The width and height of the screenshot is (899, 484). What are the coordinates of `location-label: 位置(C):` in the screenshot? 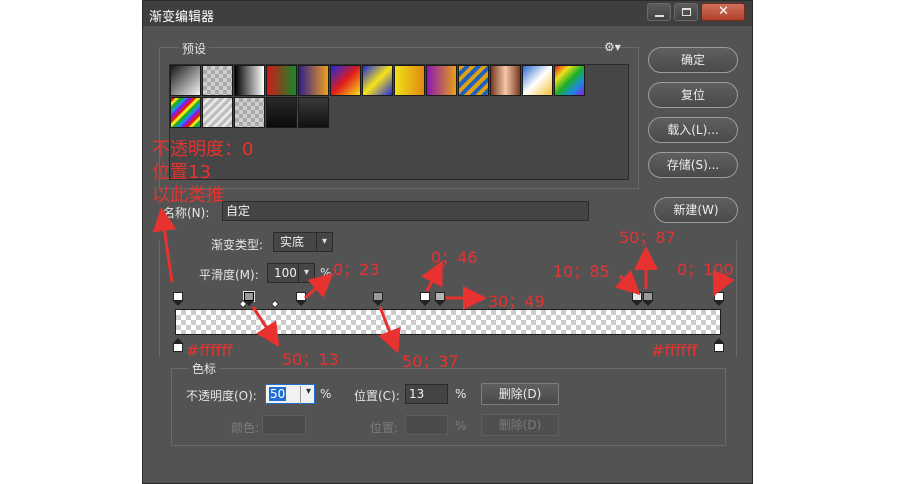 It's located at (377, 396).